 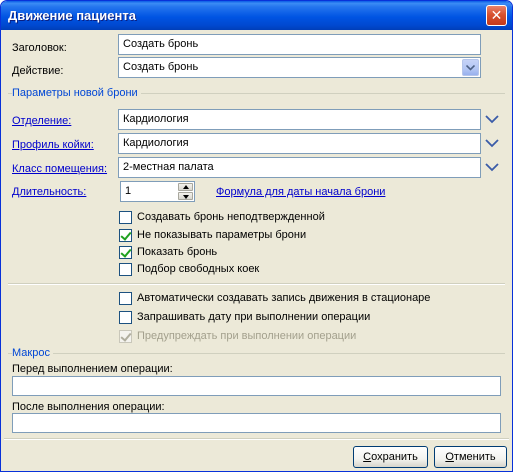 What do you see at coordinates (185, 187) in the screenshot?
I see `spin-up-icon` at bounding box center [185, 187].